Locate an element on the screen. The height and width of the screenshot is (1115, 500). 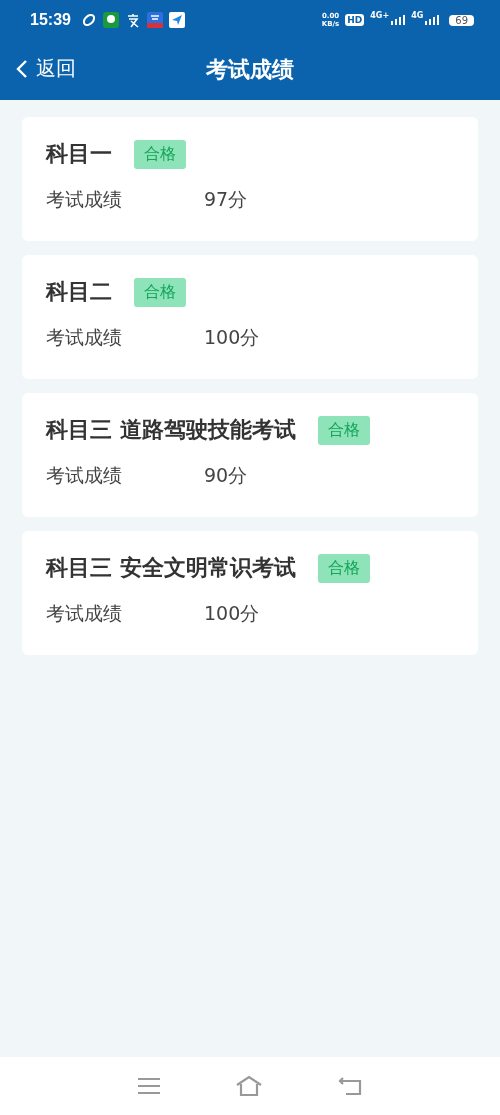
score-value: 90分 is located at coordinates (226, 475).